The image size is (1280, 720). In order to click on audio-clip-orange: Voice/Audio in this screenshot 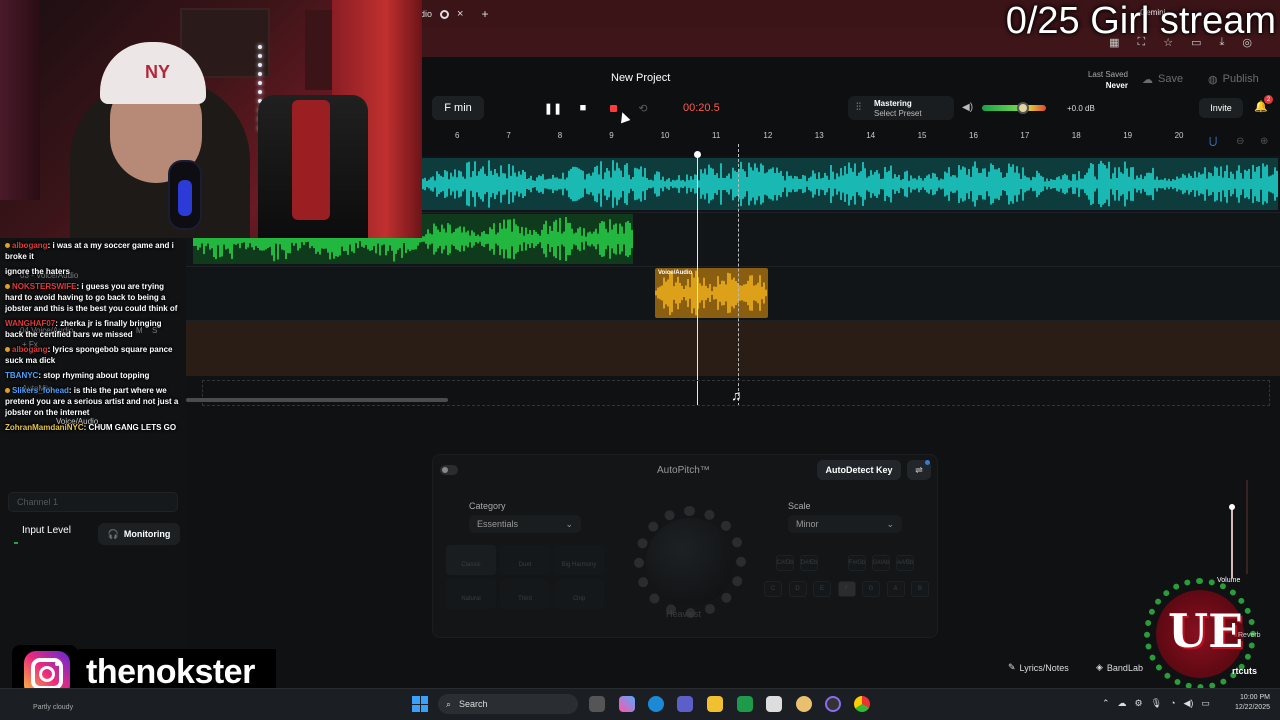, I will do `click(711, 293)`.